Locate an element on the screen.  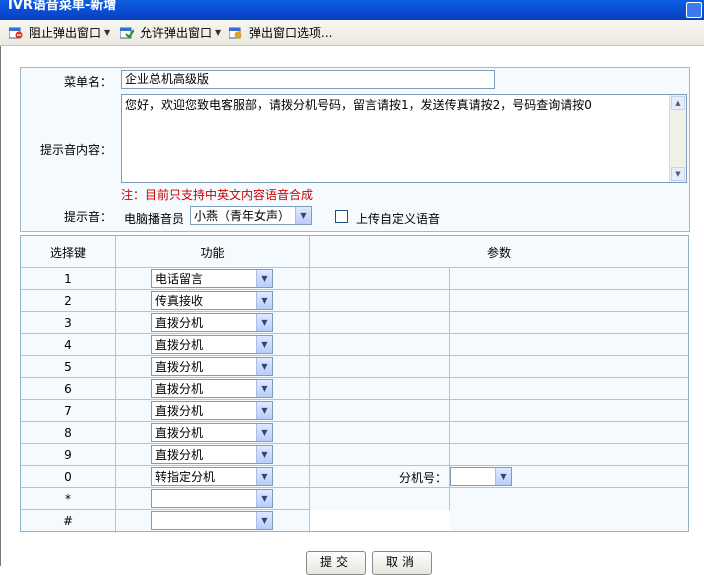
function-select-value: 电话留言 is located at coordinates (179, 279).